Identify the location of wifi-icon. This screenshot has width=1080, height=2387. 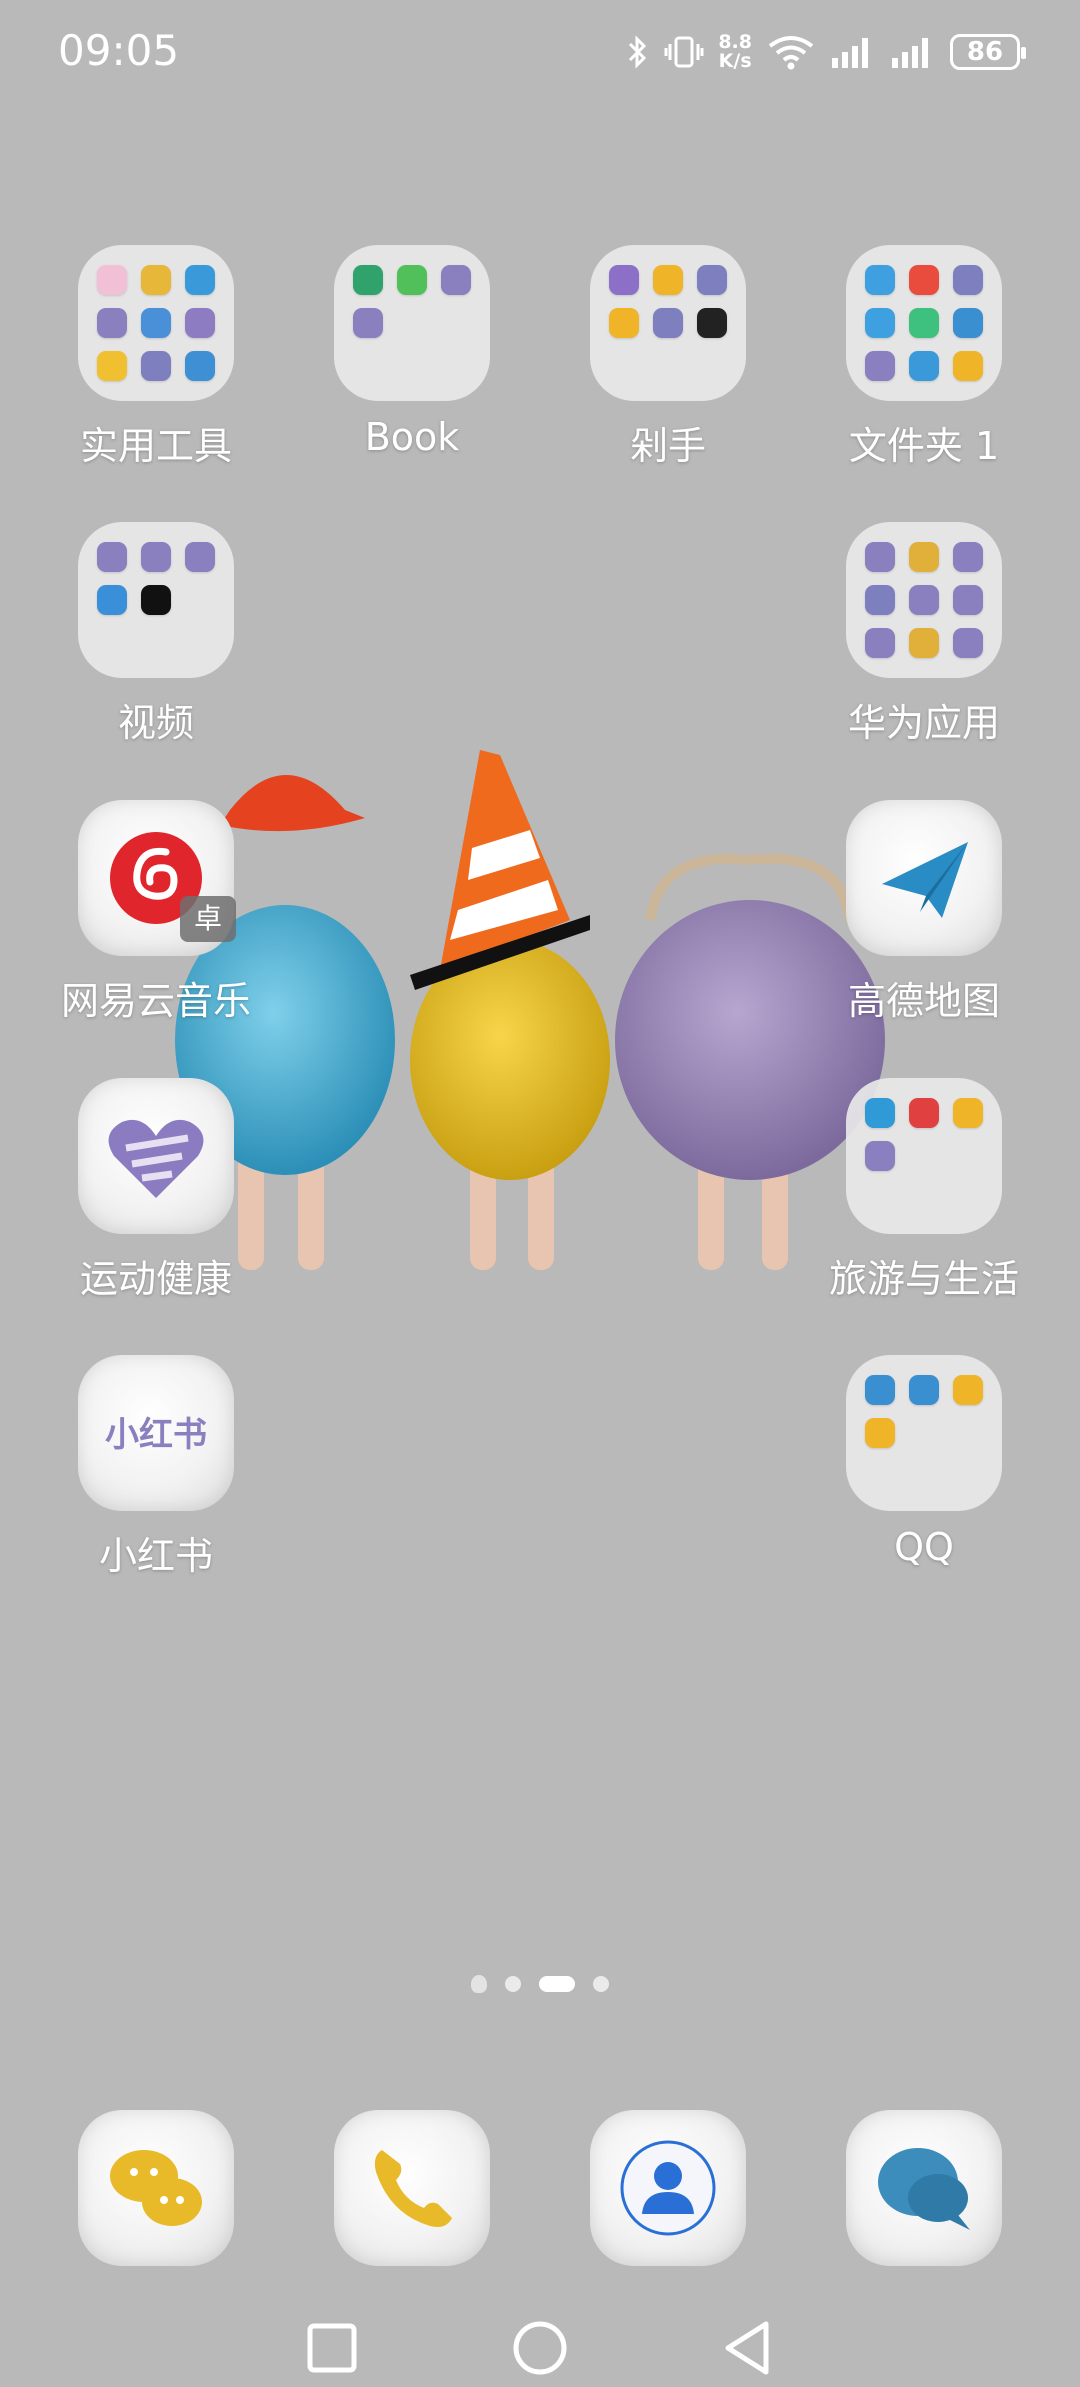
(791, 53).